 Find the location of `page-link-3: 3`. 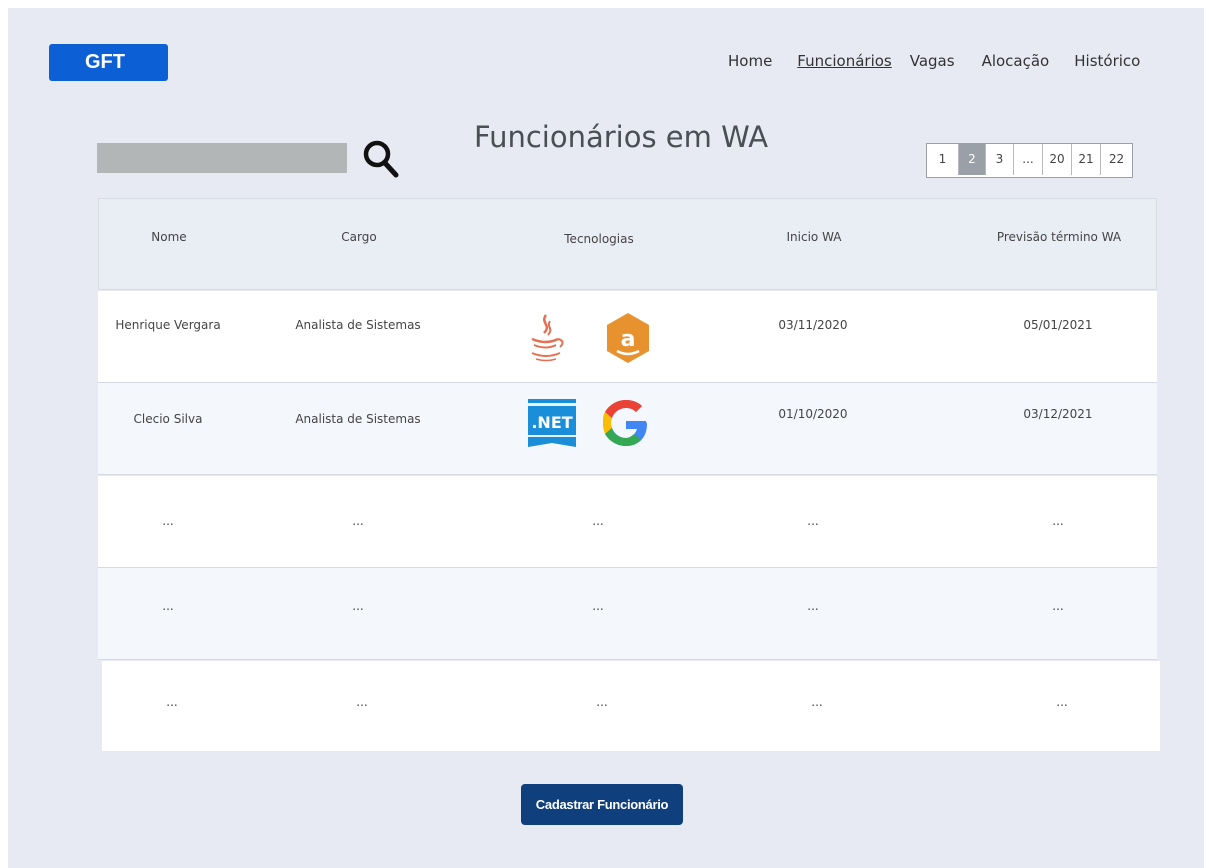

page-link-3: 3 is located at coordinates (1000, 159).